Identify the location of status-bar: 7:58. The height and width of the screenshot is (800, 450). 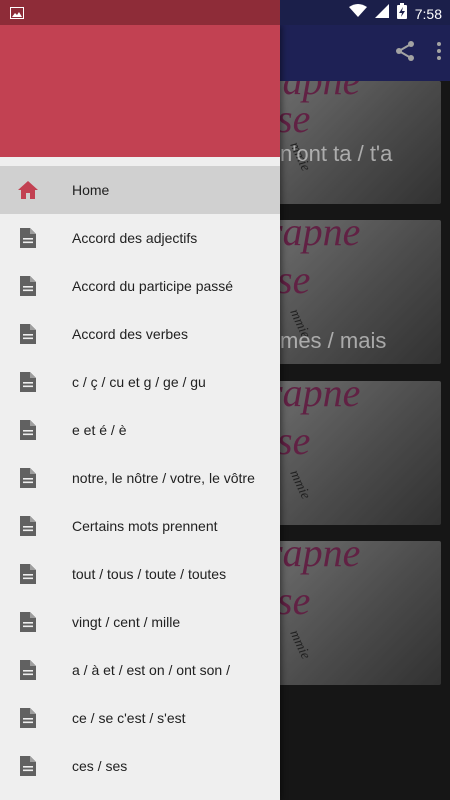
(225, 12).